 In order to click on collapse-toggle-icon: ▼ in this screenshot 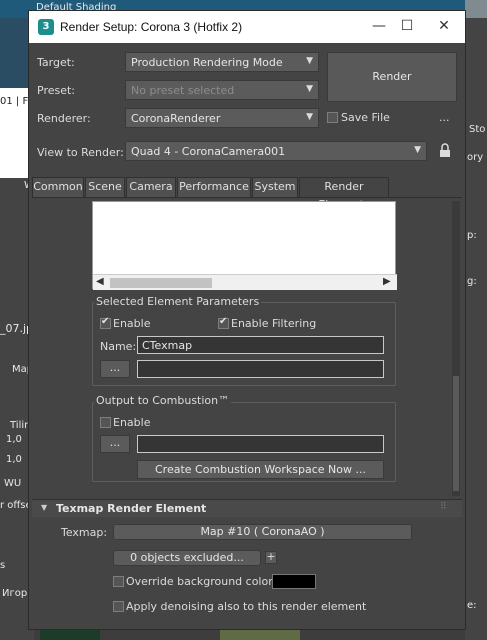, I will do `click(44, 507)`.